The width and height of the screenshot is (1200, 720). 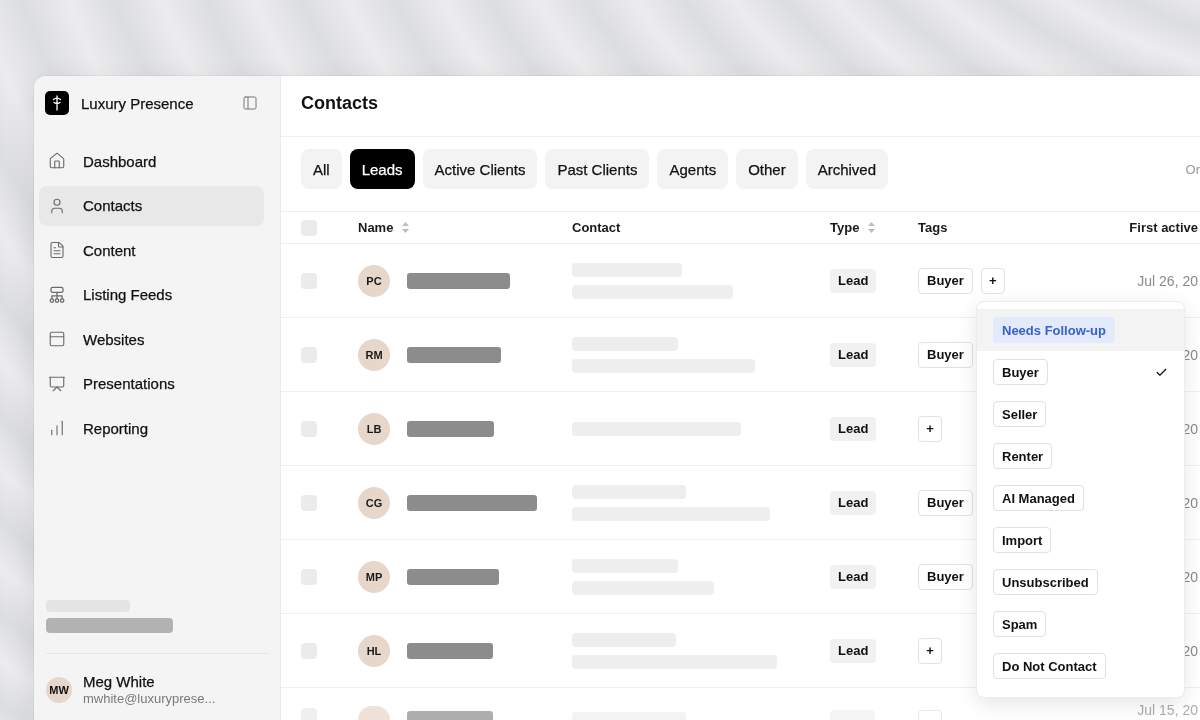 I want to click on easel-icon, so click(x=57, y=383).